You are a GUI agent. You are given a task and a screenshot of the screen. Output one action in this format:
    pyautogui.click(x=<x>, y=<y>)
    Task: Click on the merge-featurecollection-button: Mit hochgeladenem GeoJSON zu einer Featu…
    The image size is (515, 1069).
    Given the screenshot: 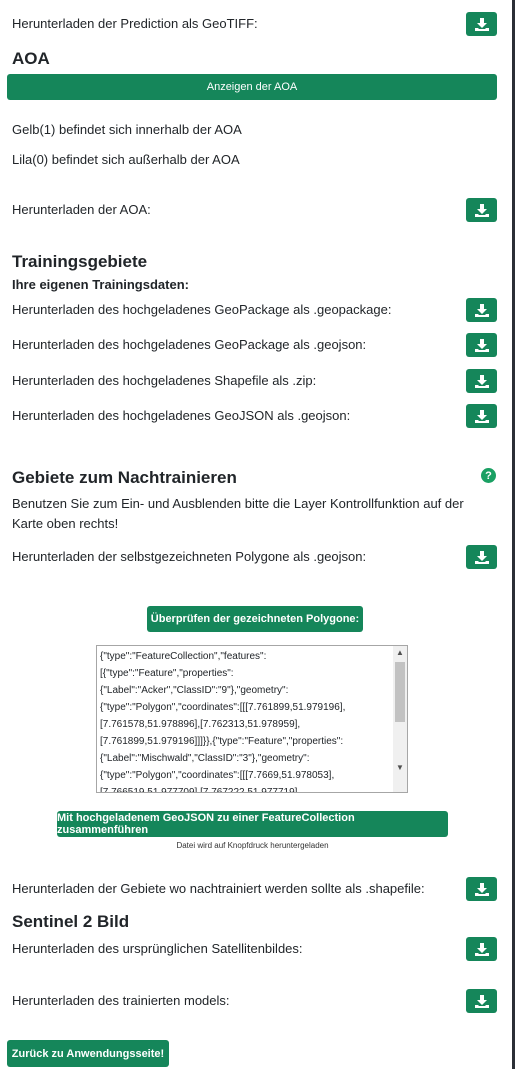 What is the action you would take?
    pyautogui.click(x=252, y=824)
    